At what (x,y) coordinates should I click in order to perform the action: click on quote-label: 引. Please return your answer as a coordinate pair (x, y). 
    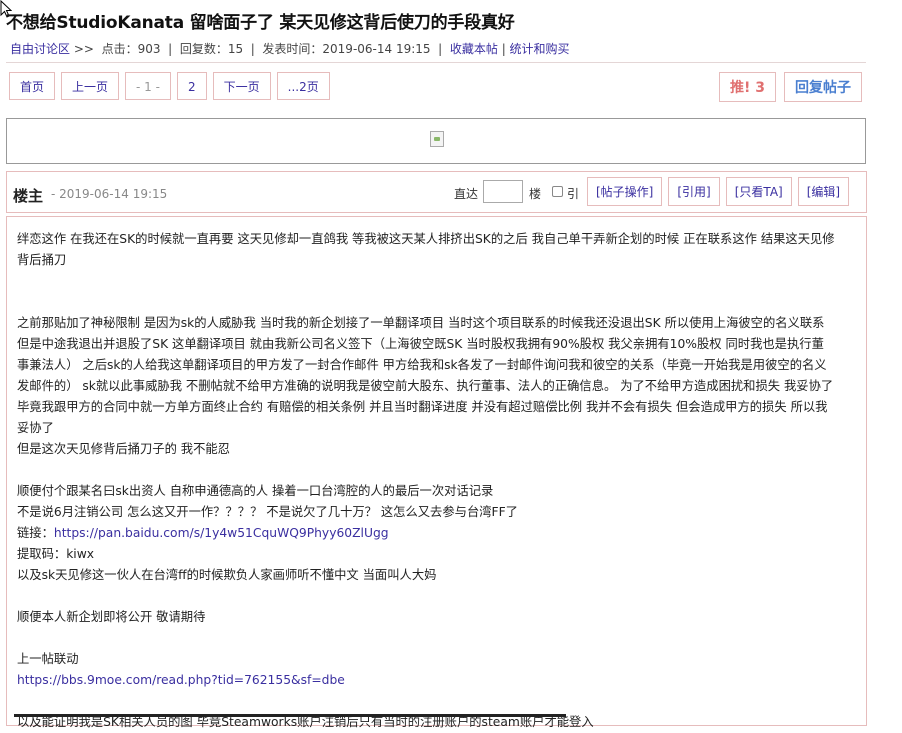
    Looking at the image, I should click on (573, 194).